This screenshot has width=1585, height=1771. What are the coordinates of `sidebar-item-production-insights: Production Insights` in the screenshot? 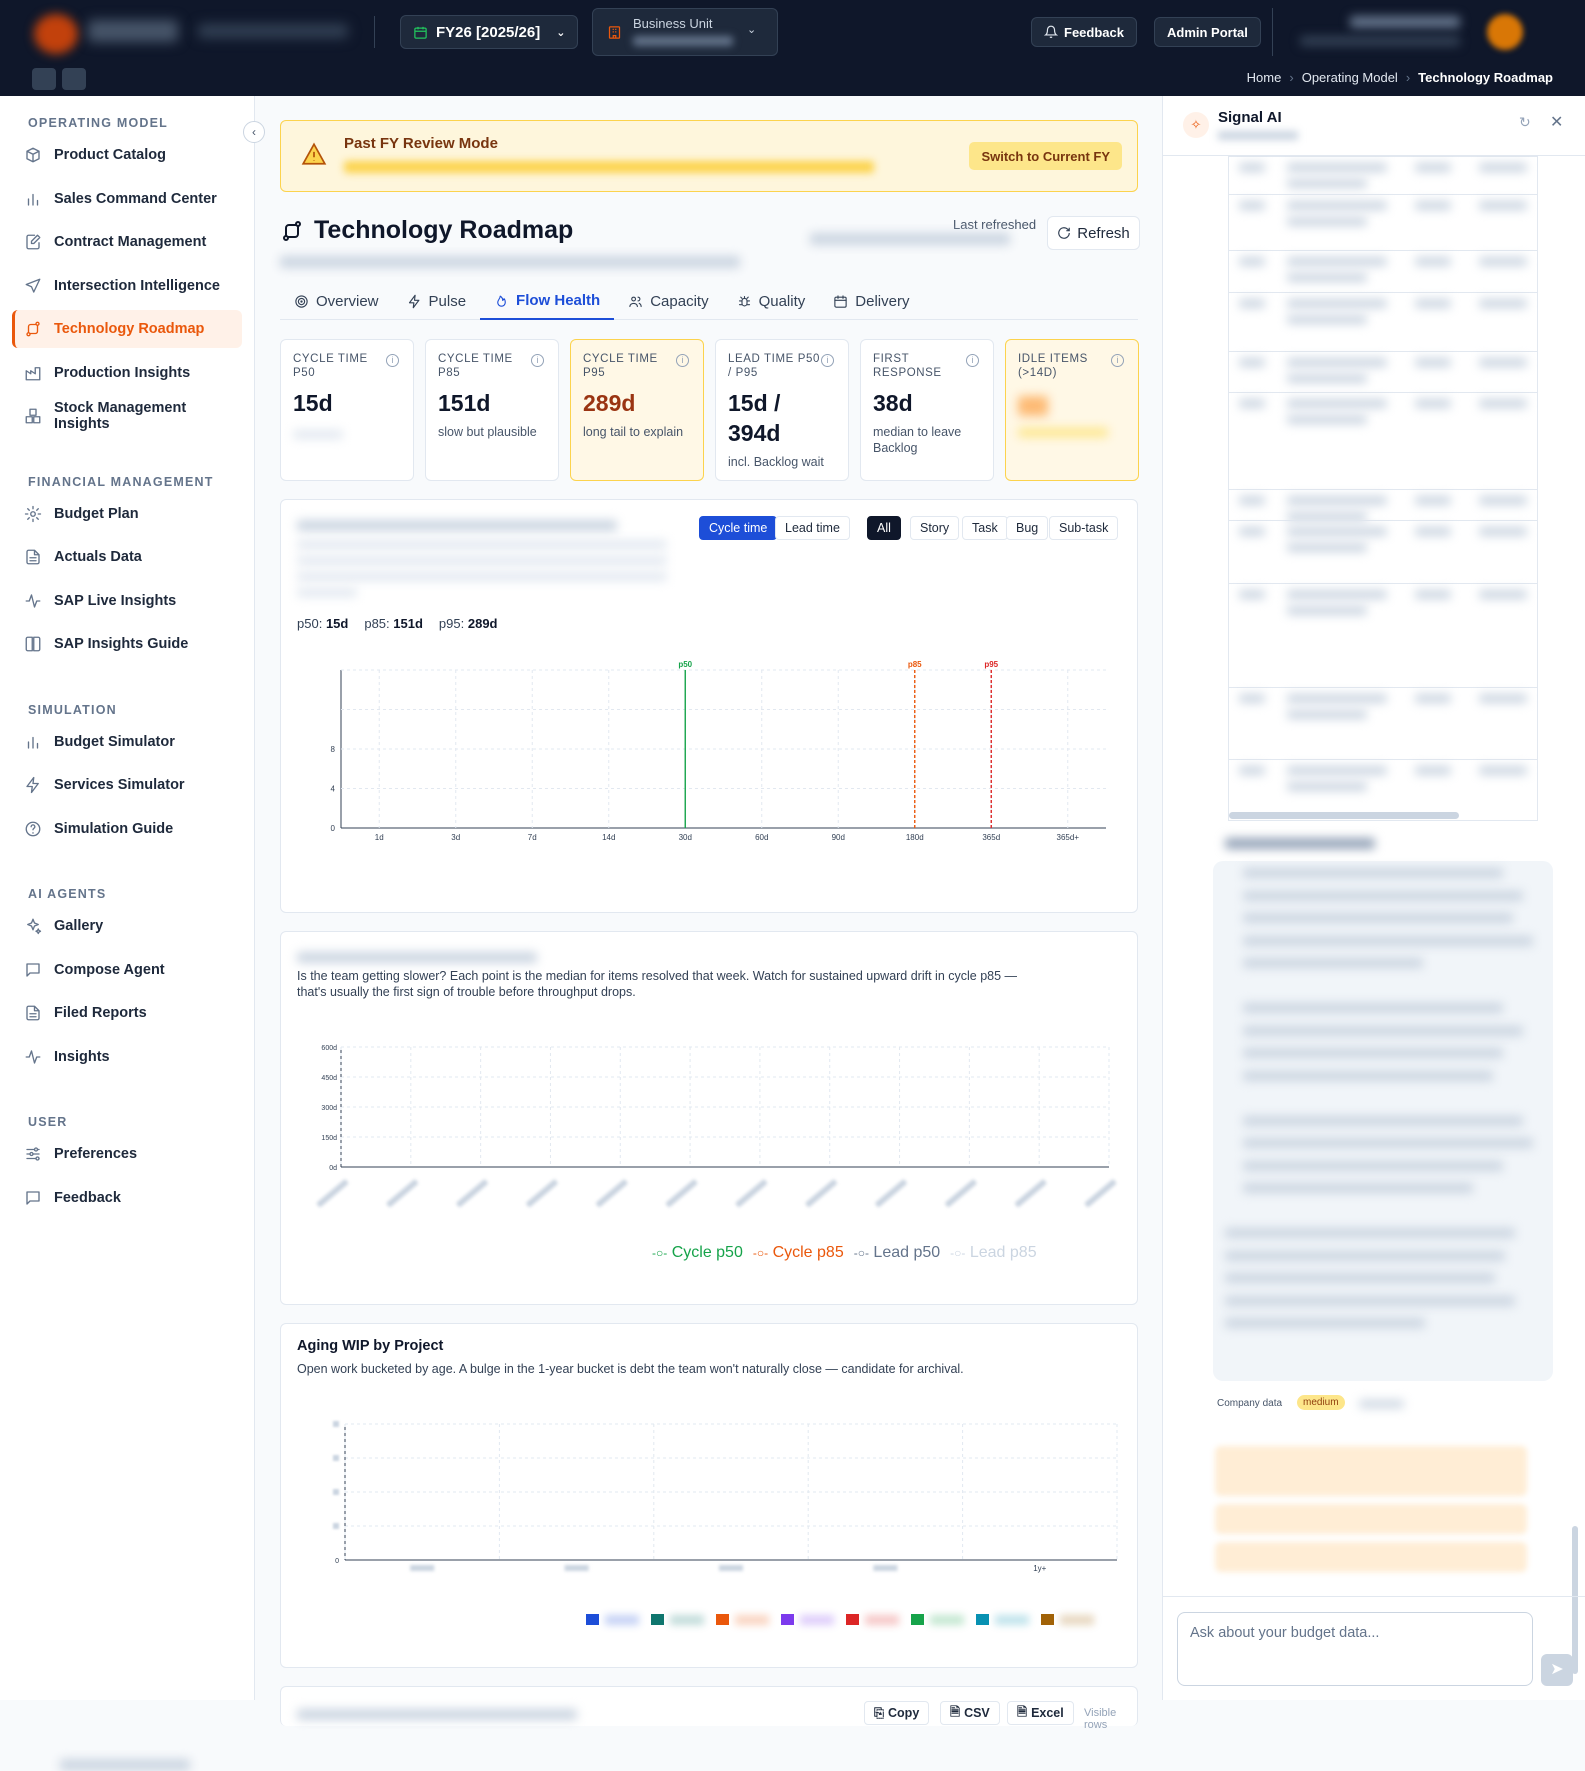 It's located at (127, 373).